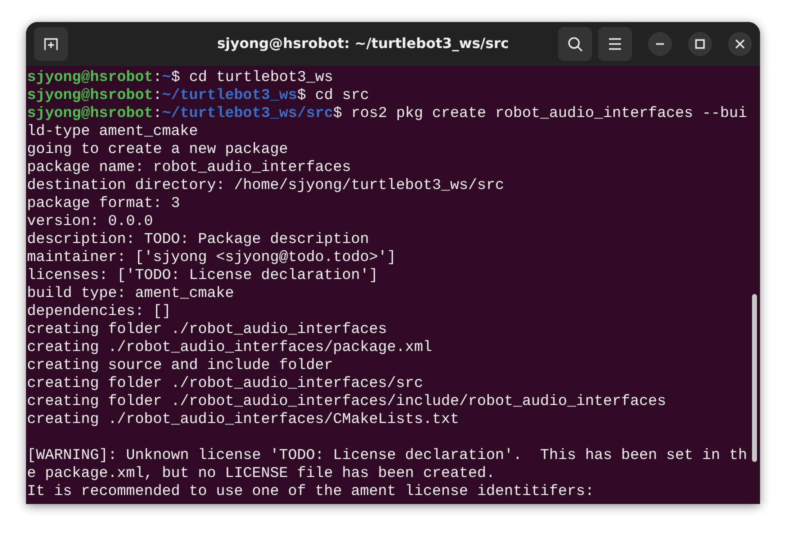  I want to click on maximize-icon, so click(700, 44).